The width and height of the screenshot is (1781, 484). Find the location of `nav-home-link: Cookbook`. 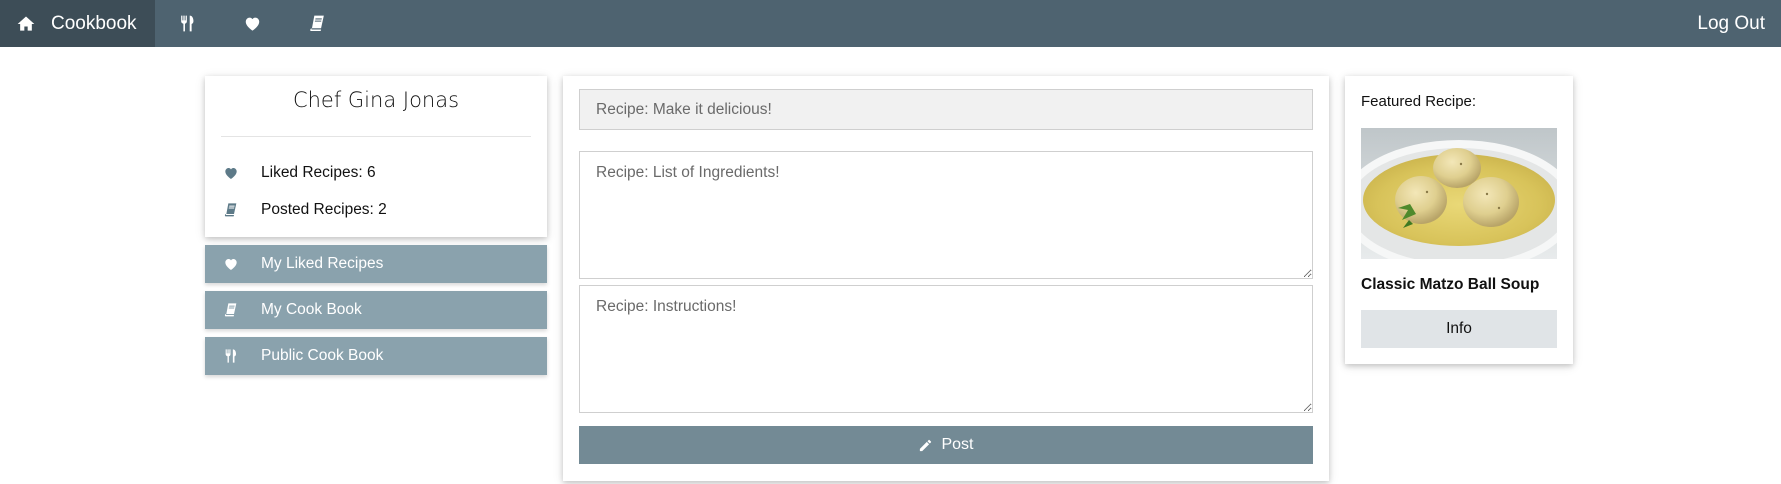

nav-home-link: Cookbook is located at coordinates (77, 23).